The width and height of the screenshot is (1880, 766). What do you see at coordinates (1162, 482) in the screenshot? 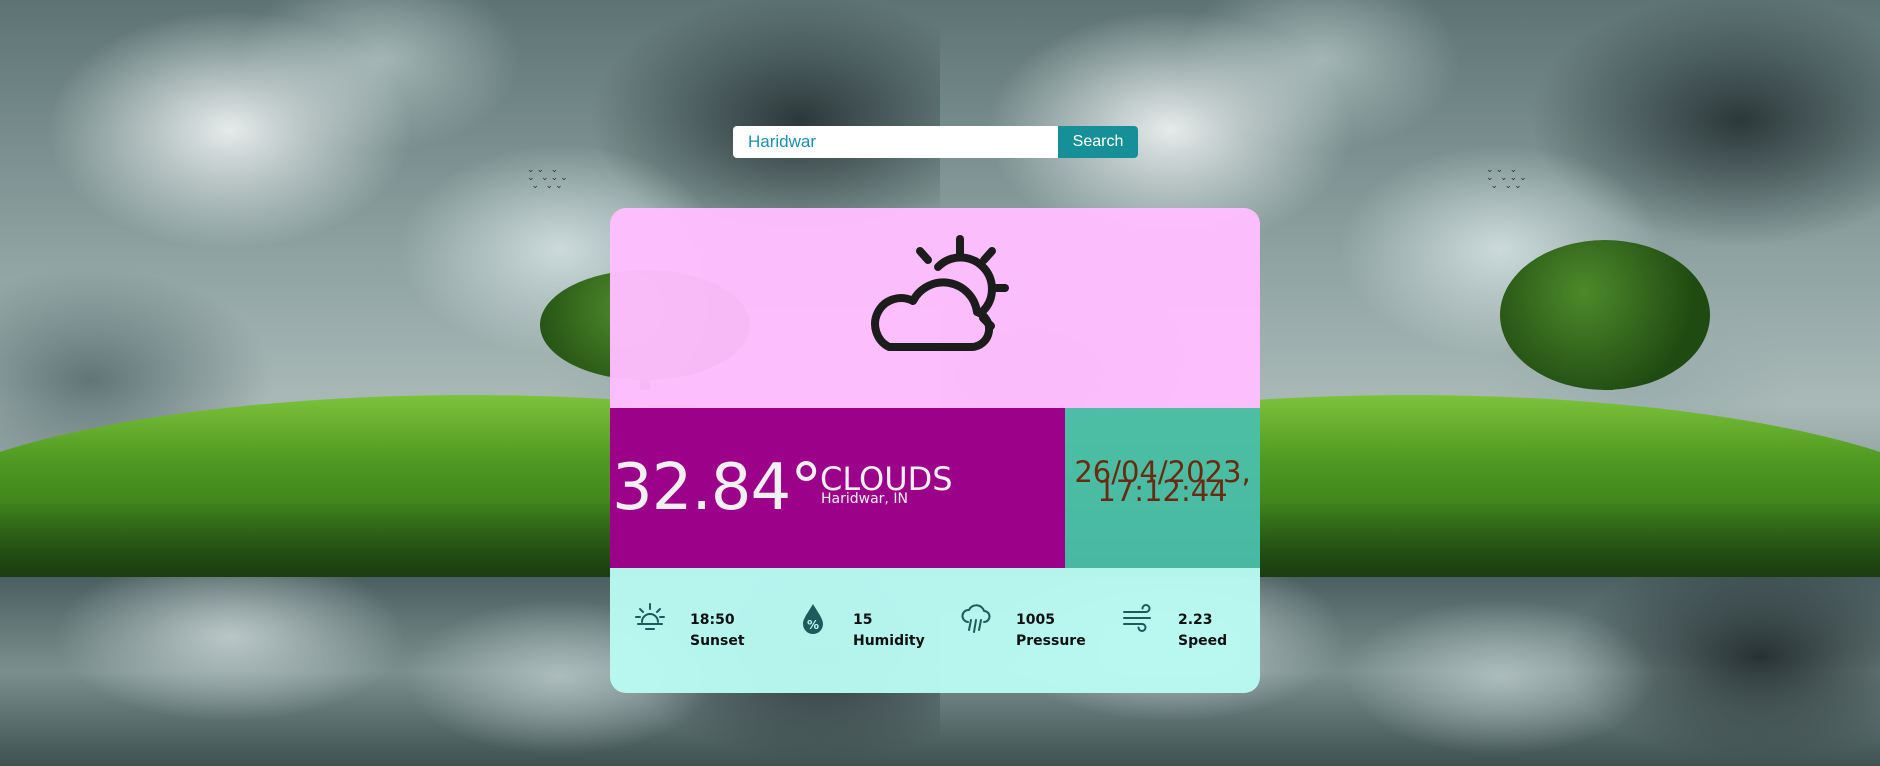
I see `datetime: 26/04/2023, 17:12:44` at bounding box center [1162, 482].